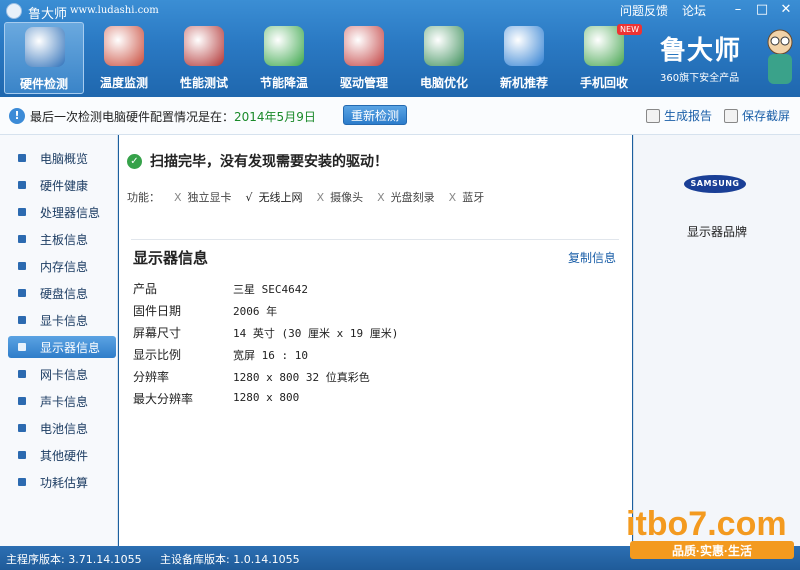 The image size is (800, 570). What do you see at coordinates (123, 83) in the screenshot?
I see `tab-label: 温度监测` at bounding box center [123, 83].